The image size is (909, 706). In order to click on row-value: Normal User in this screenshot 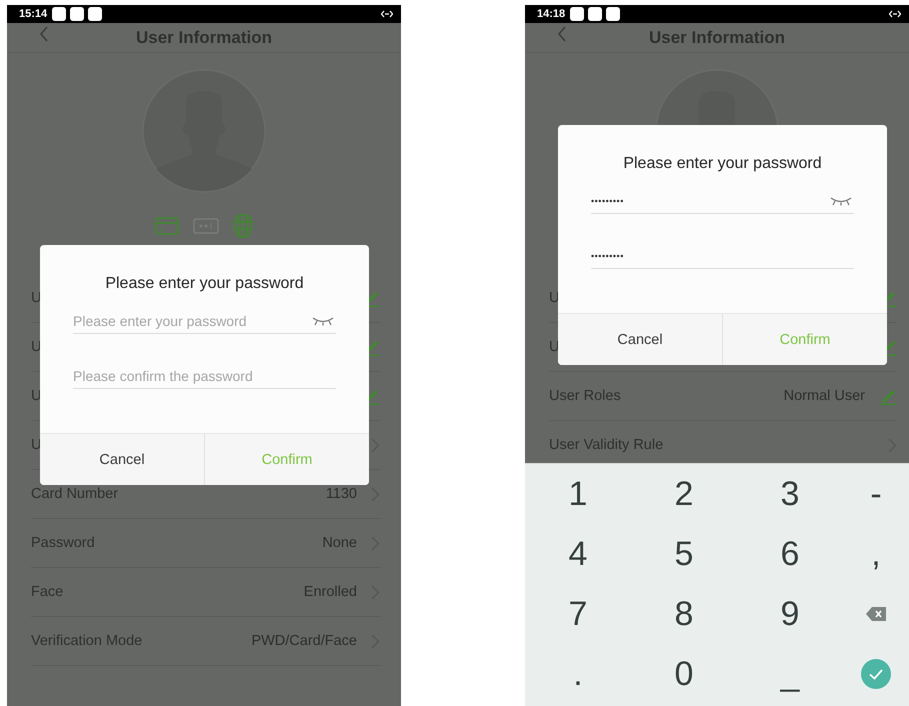, I will do `click(824, 396)`.